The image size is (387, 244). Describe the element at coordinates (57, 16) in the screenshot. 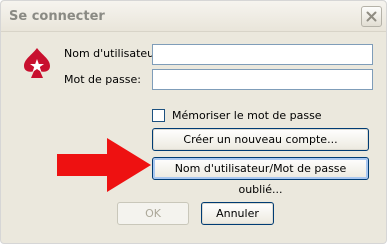

I see `dialog-title: Se connecter` at that location.